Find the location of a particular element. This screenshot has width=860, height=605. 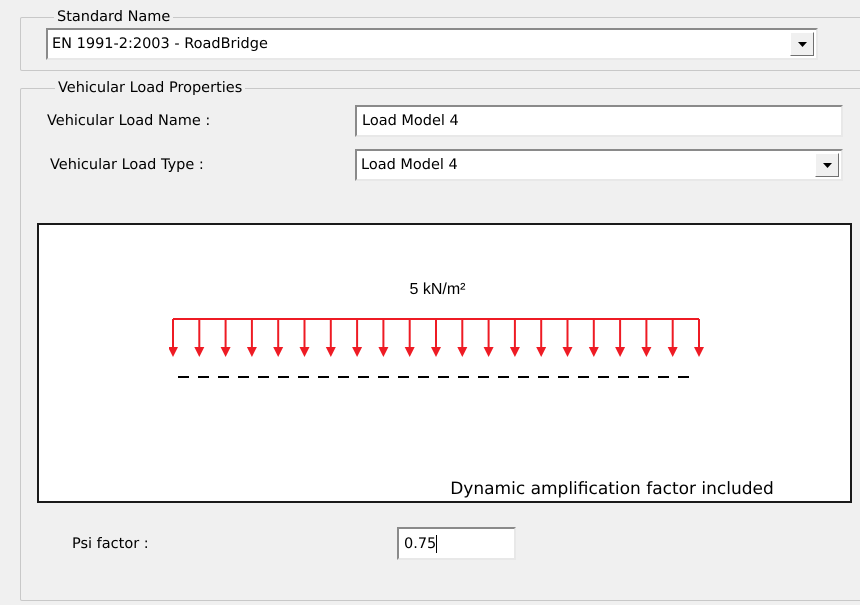

load-type-dropdown: Load Model 4 is located at coordinates (599, 165).